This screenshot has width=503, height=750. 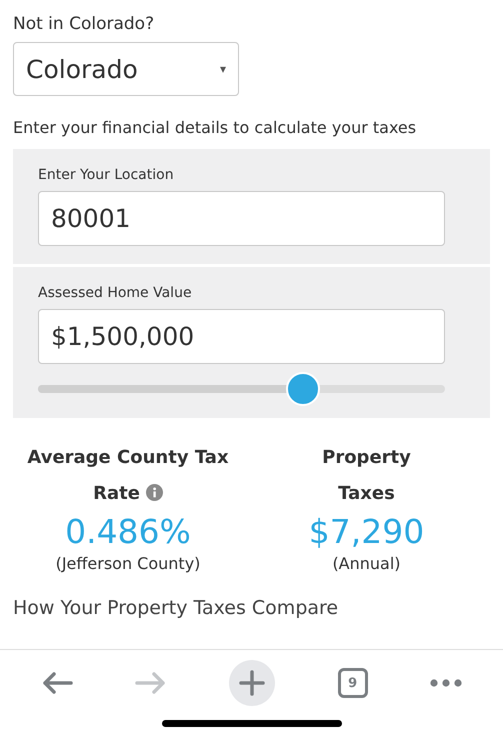 I want to click on slider-thumb, so click(x=303, y=389).